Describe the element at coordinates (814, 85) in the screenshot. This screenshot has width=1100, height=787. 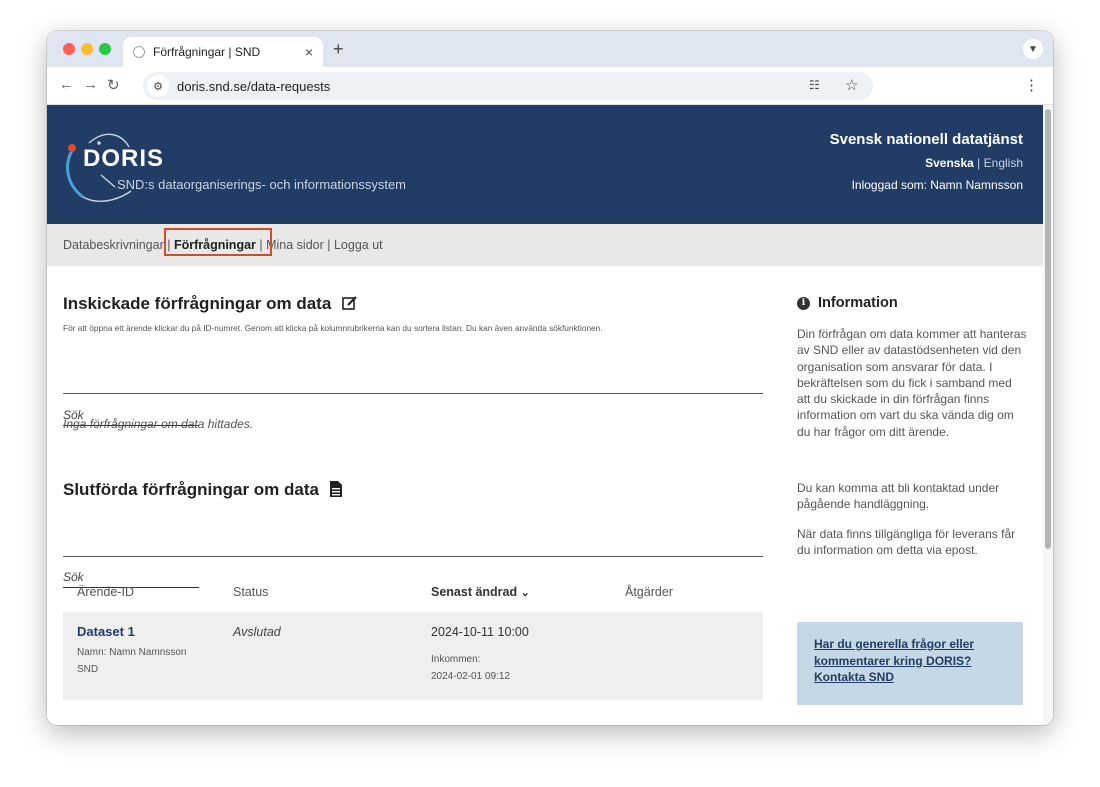
I see `translate-icon: ☷` at that location.